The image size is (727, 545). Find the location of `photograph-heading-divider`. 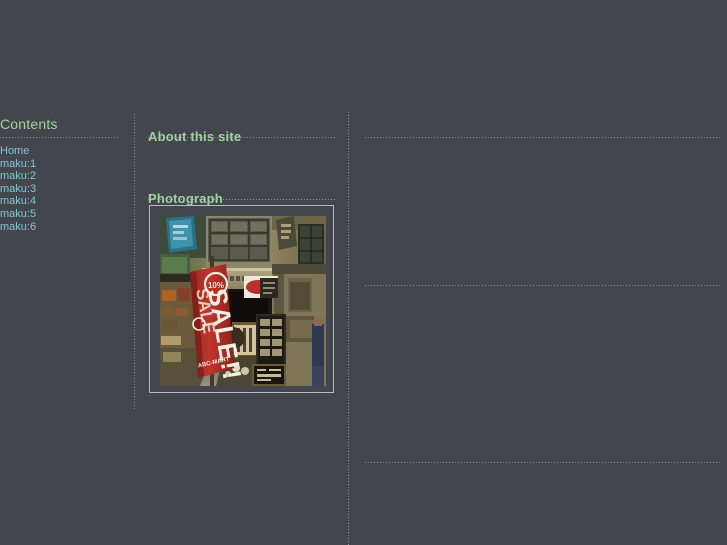

photograph-heading-divider is located at coordinates (242, 199).